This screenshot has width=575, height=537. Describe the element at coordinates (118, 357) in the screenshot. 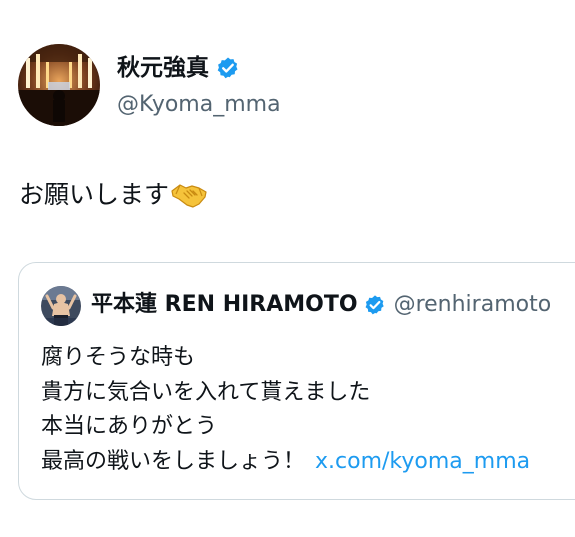

I see `quoted-text-line: 腐りそうな時も` at that location.